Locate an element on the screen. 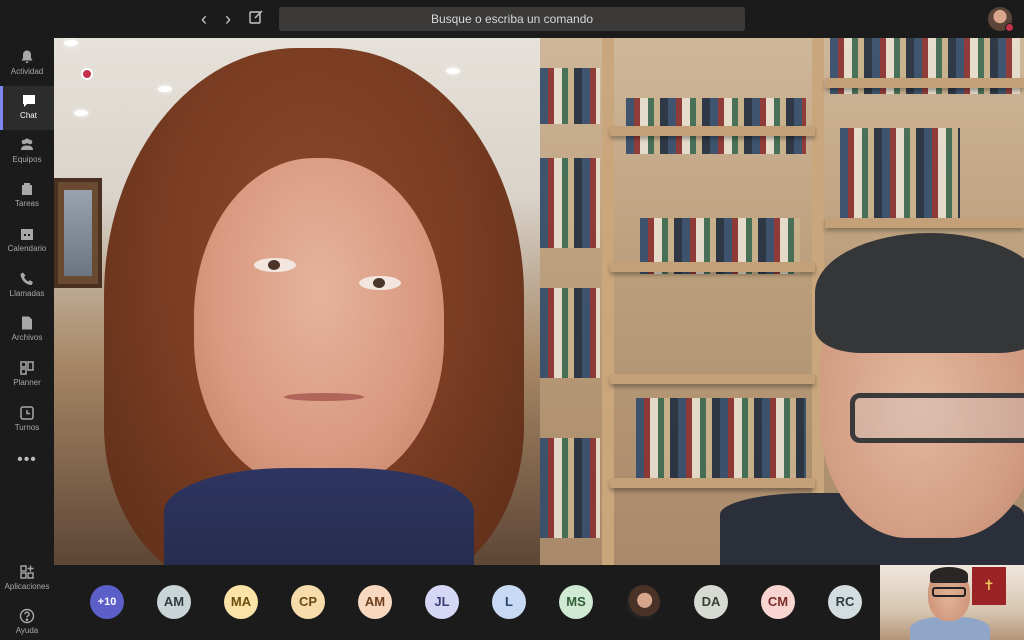  rail-item-actividad: Actividad is located at coordinates (27, 64).